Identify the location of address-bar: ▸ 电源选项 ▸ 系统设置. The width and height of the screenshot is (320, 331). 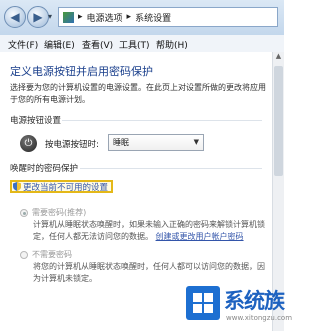
(168, 17).